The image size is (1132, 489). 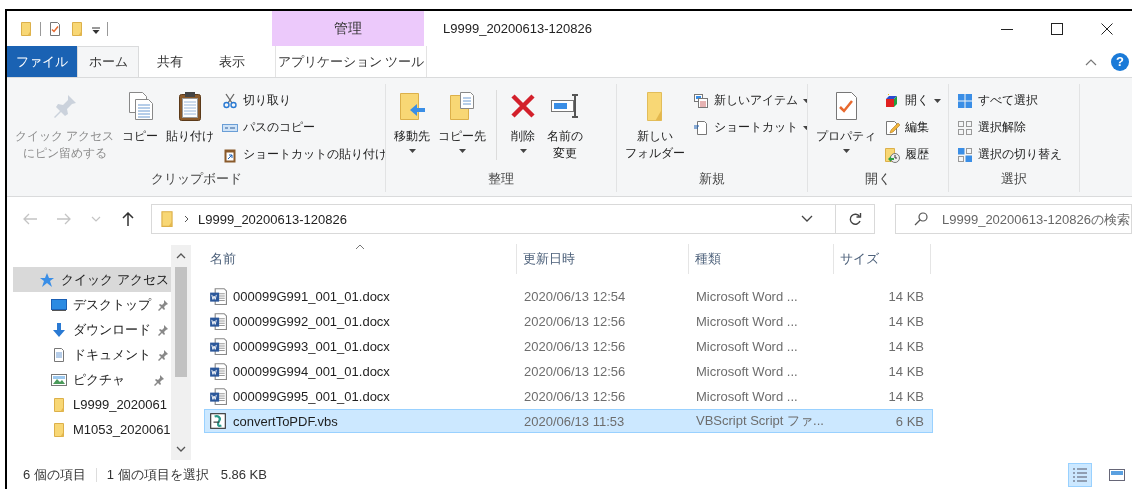 What do you see at coordinates (92, 429) in the screenshot?
I see `nav-item: M1053_2020061` at bounding box center [92, 429].